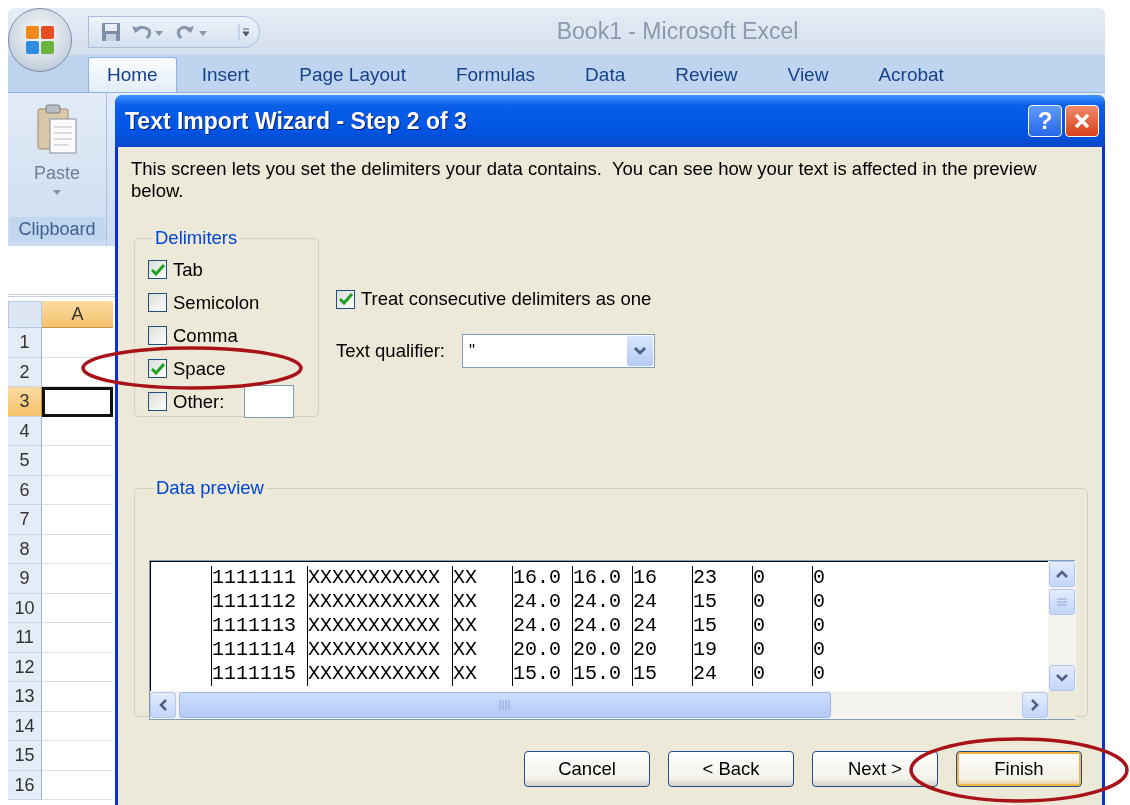 The image size is (1130, 805). I want to click on caret-icon, so click(57, 192).